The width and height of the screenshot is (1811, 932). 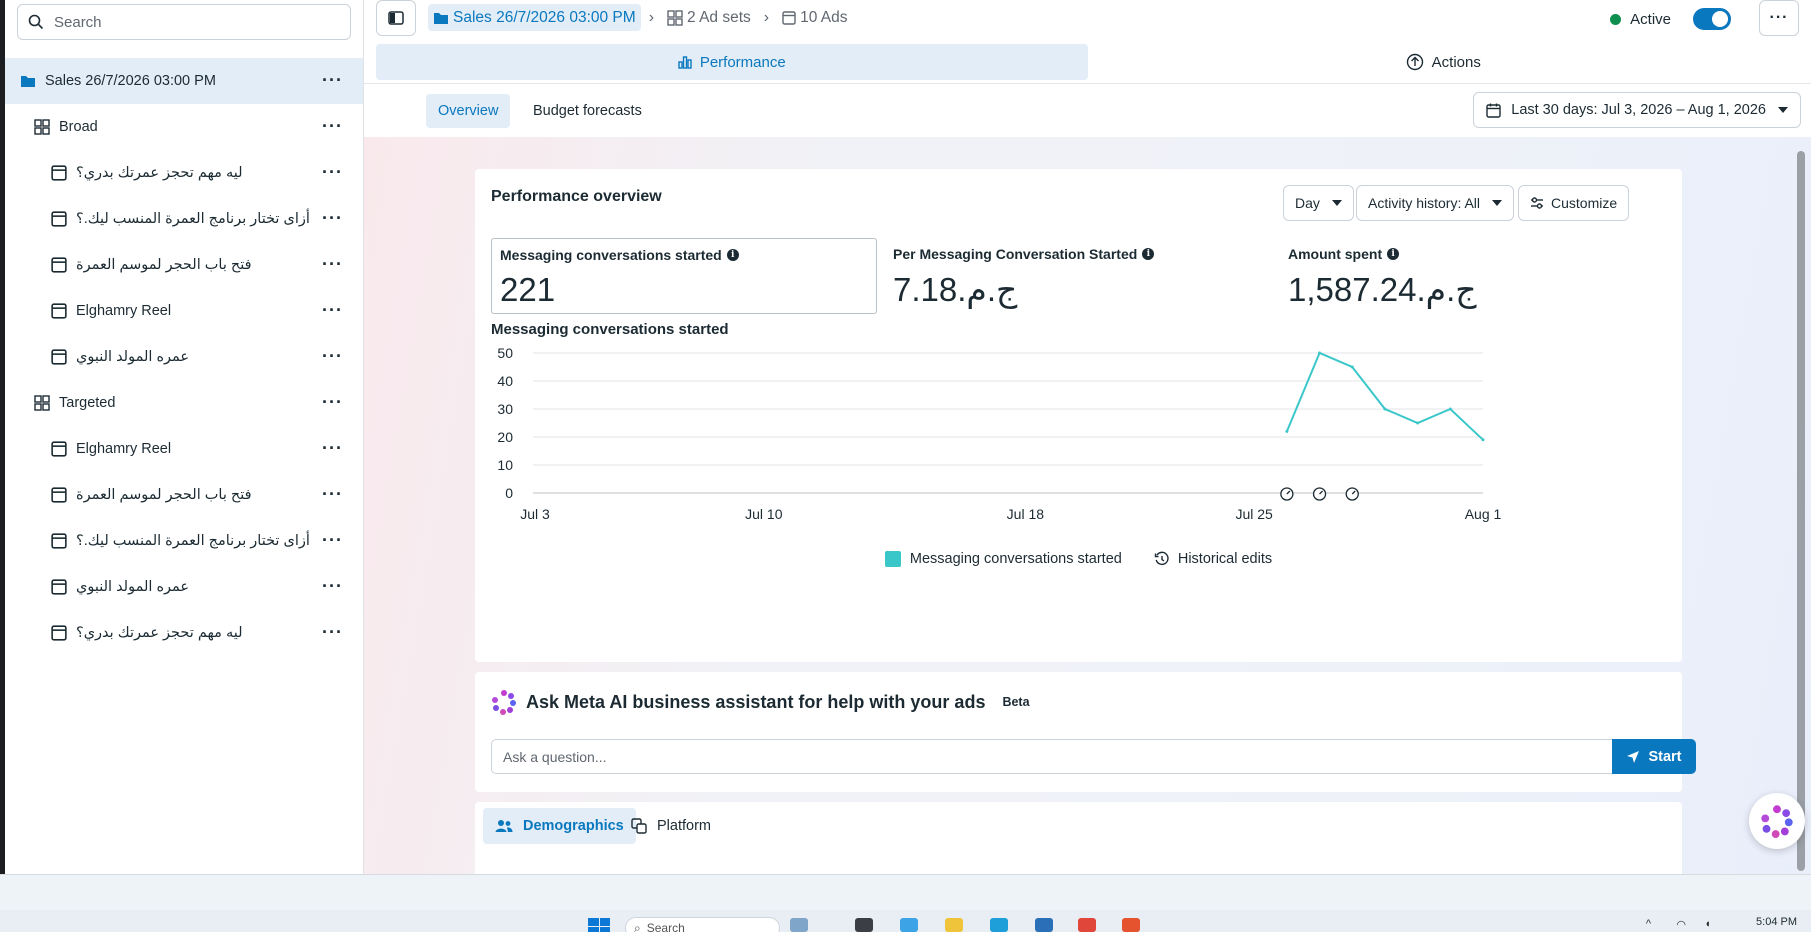 What do you see at coordinates (1444, 62) in the screenshot?
I see `tab-actions: Actions` at bounding box center [1444, 62].